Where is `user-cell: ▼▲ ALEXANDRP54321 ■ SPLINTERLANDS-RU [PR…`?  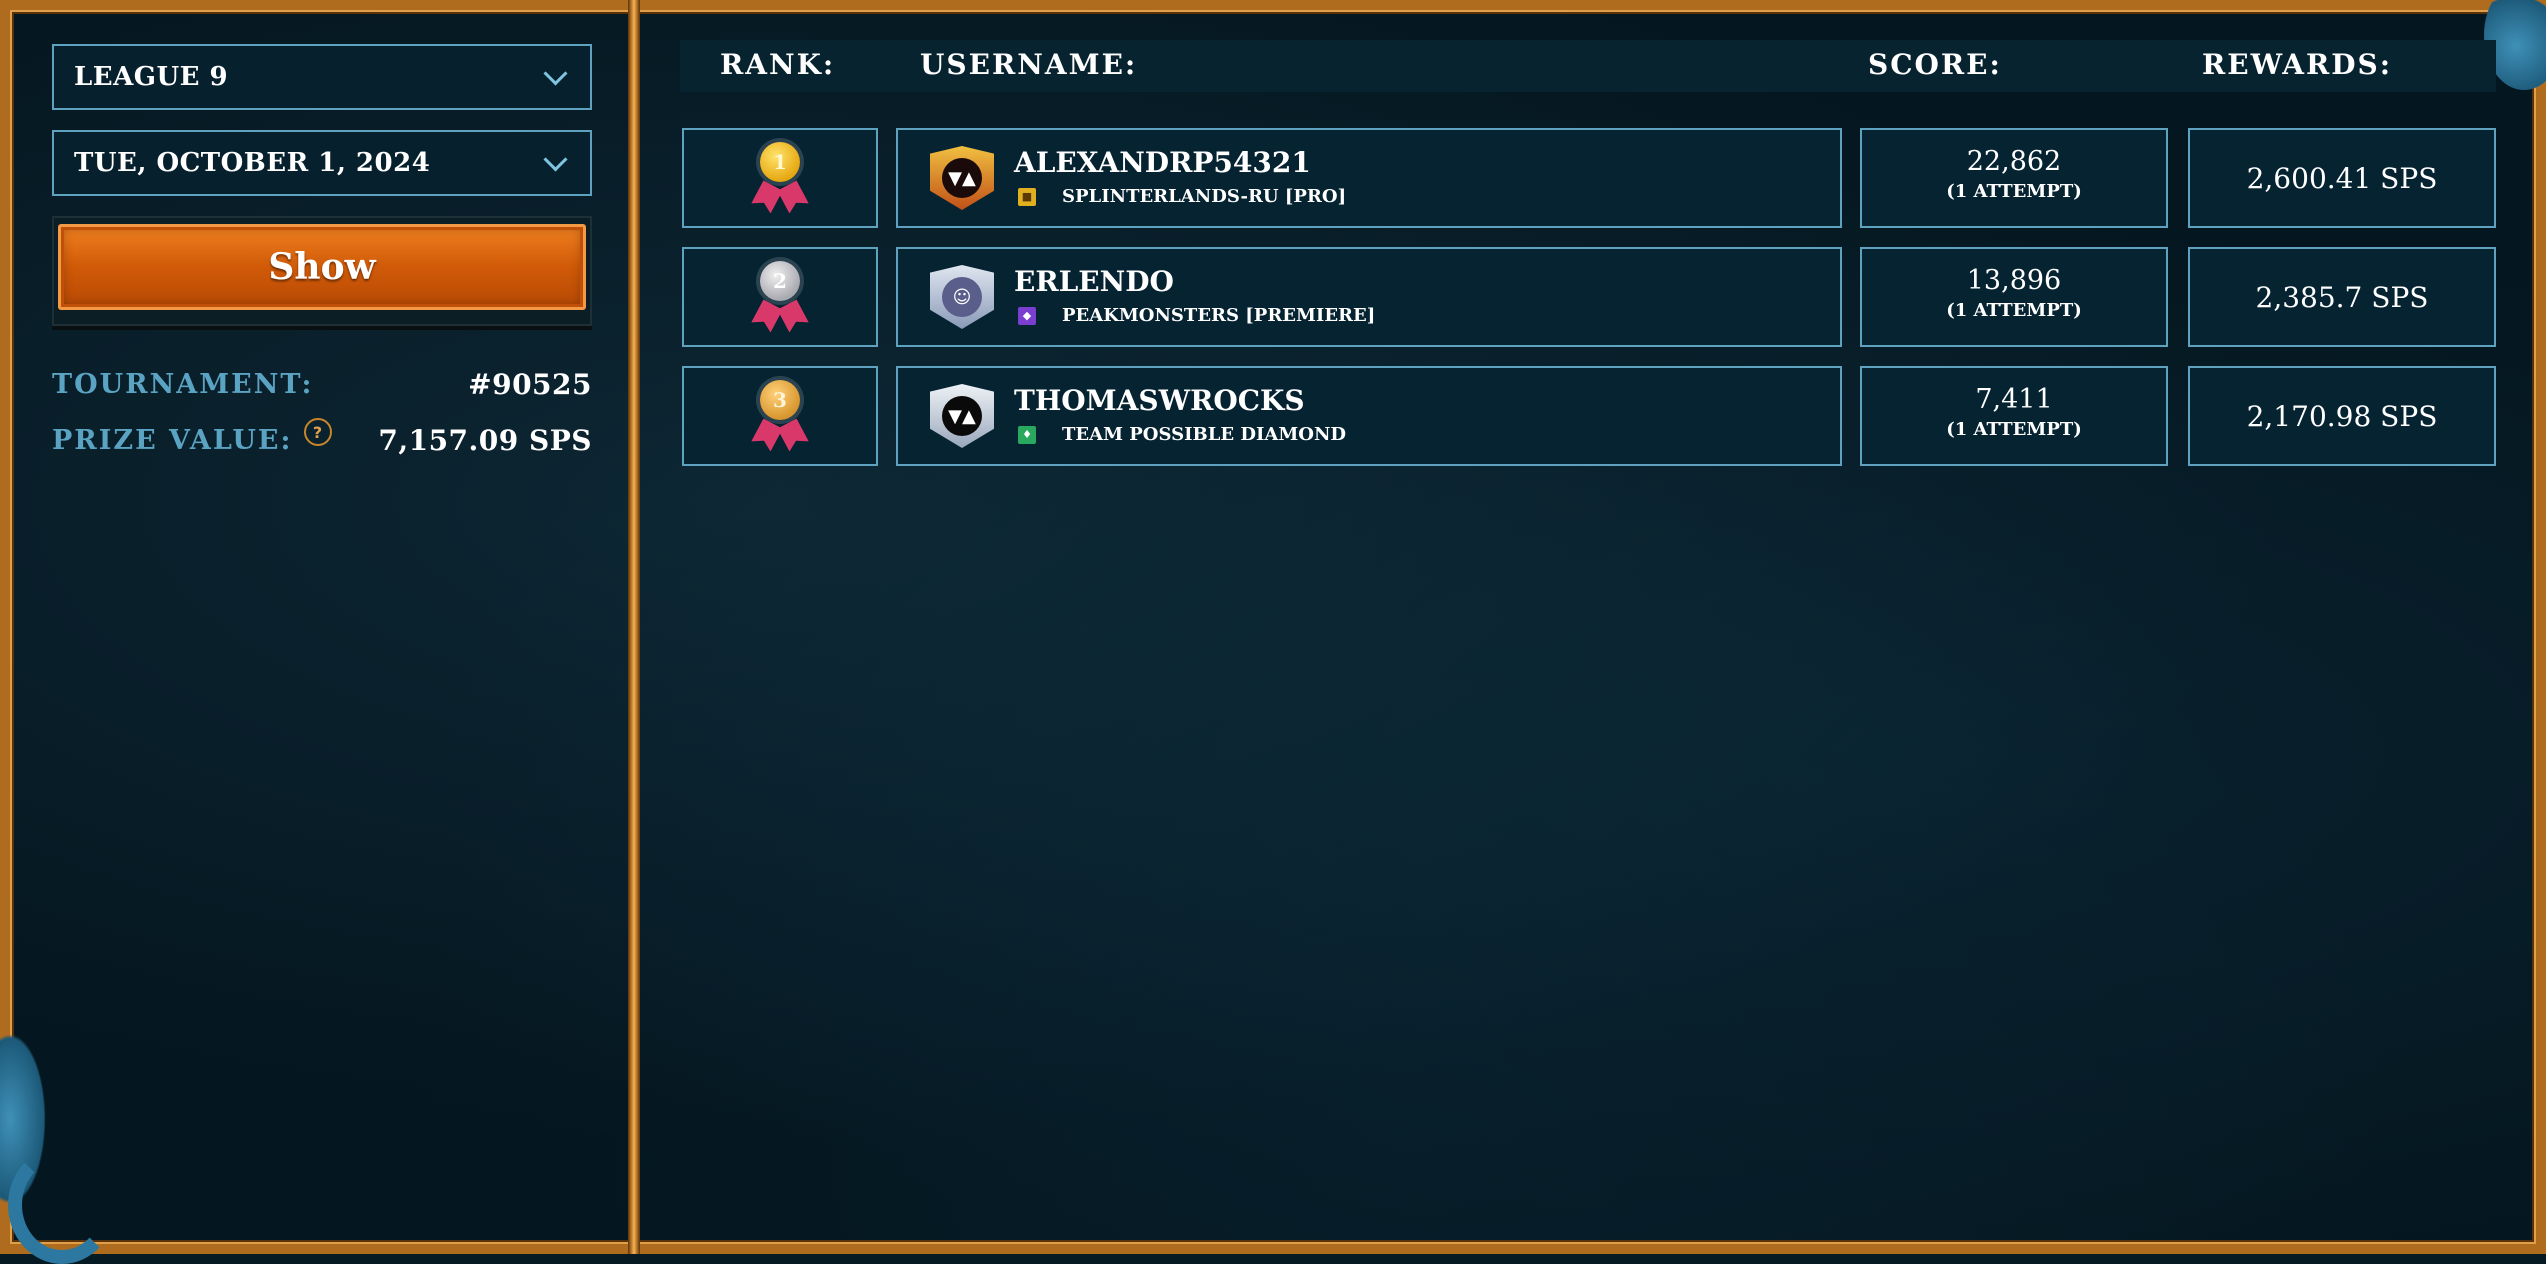
user-cell: ▼▲ ALEXANDRP54321 ■ SPLINTERLANDS-RU [PR… is located at coordinates (1369, 178).